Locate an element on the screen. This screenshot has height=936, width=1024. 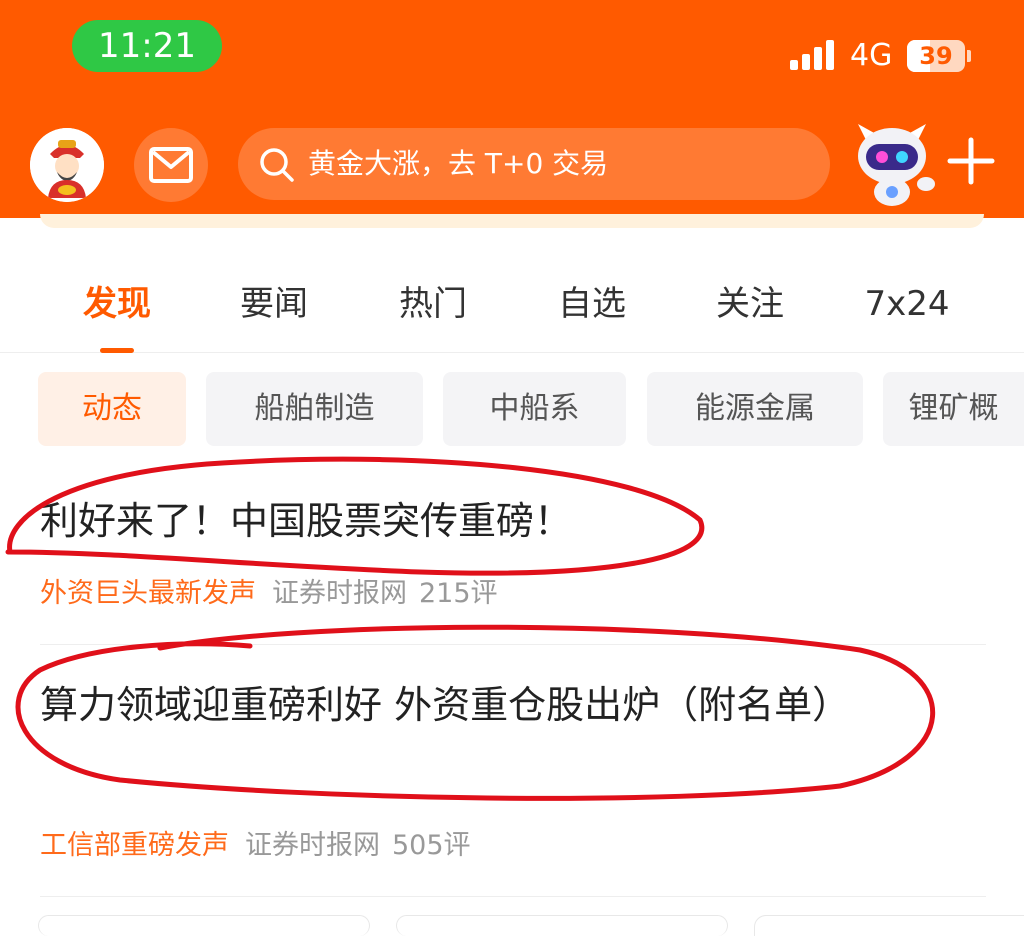
tab-headlines: 要闻 is located at coordinates (274, 304).